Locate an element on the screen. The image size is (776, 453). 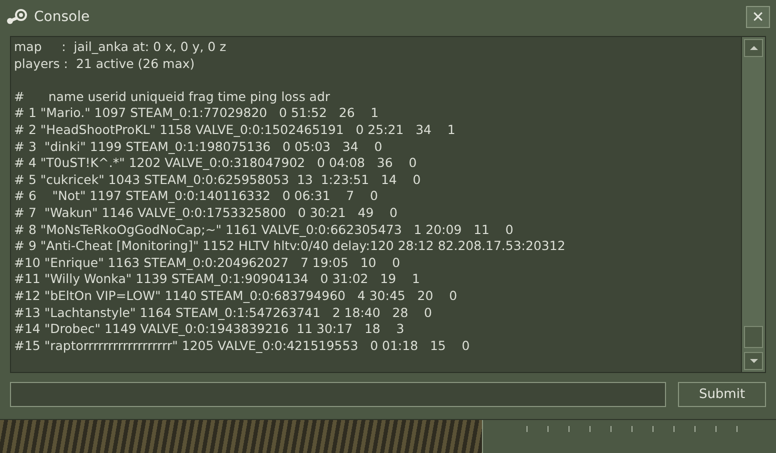
console-line: # 9 "Anti-Cheat [Monitoring]" 1152 HLTV hltv:0/40 delay:120 28:12 82.208.17.53:20312 is located at coordinates (290, 246).